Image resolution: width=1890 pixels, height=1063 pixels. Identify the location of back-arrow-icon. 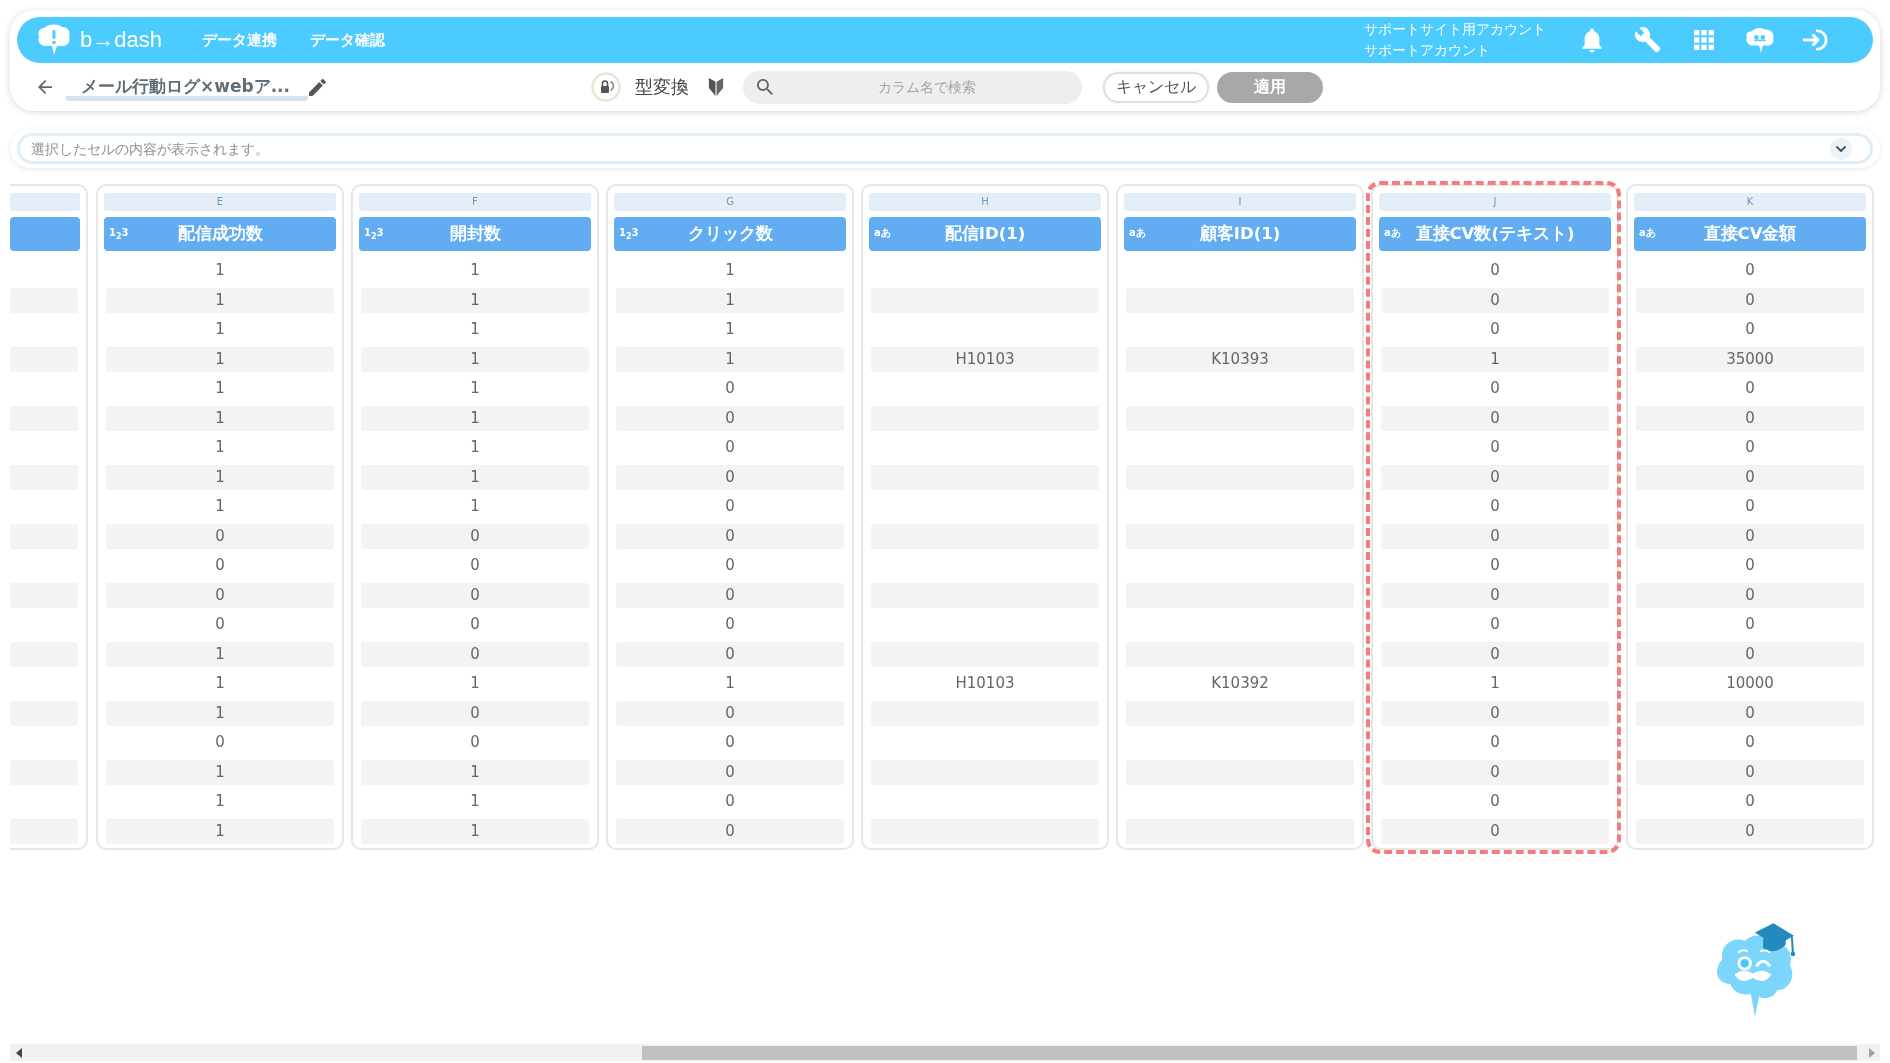
(45, 87).